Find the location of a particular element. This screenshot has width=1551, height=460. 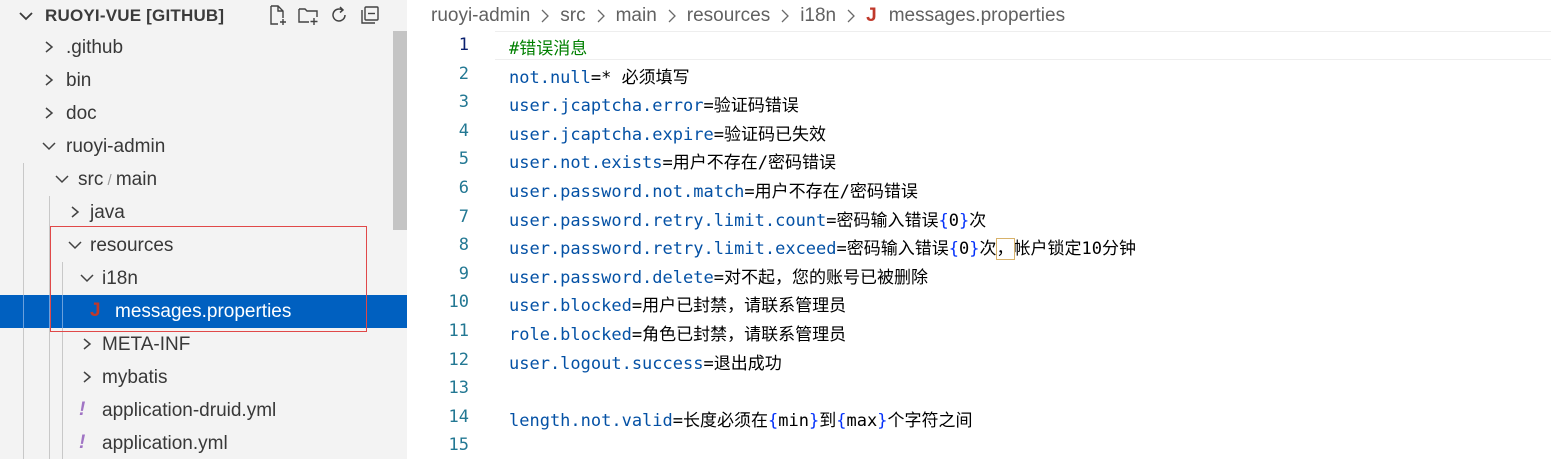

collapse-all-icon is located at coordinates (370, 15).